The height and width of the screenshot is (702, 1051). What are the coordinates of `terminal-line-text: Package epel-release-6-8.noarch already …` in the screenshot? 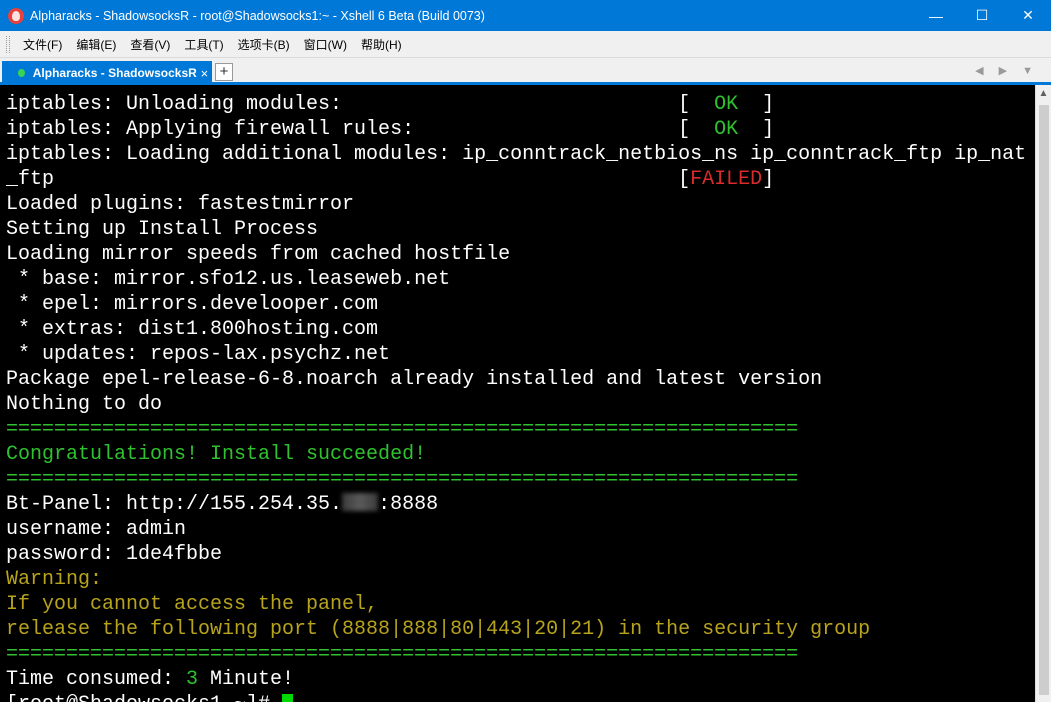 It's located at (414, 379).